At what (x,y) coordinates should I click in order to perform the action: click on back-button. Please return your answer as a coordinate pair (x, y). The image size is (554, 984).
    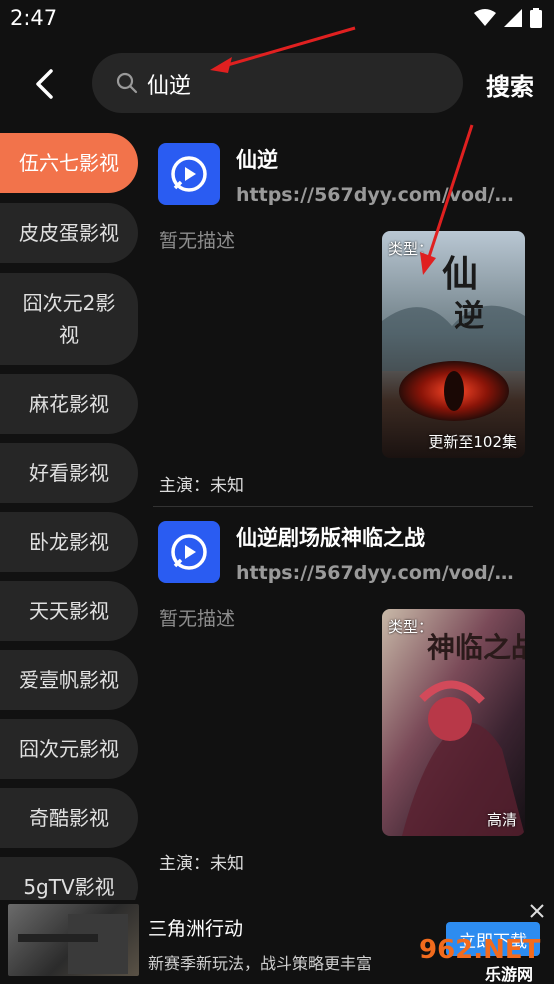
    Looking at the image, I should click on (44, 84).